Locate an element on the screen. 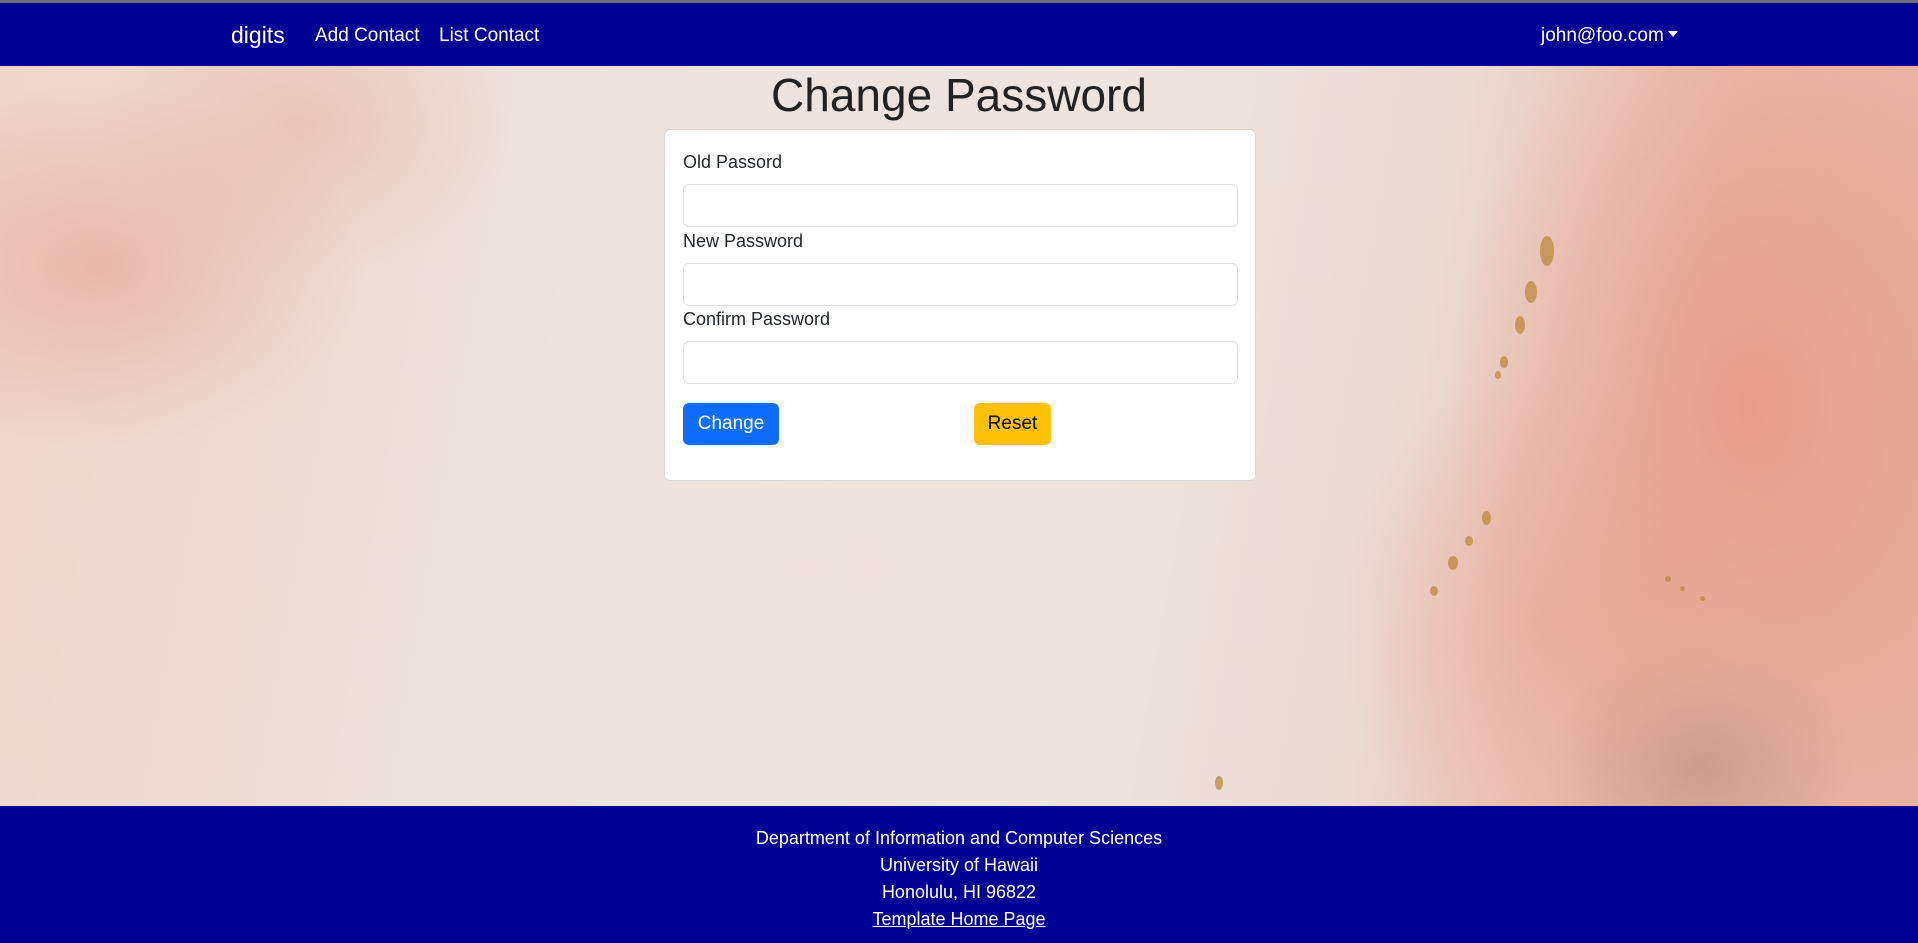 The height and width of the screenshot is (943, 1918). reset-button: Reset is located at coordinates (1012, 424).